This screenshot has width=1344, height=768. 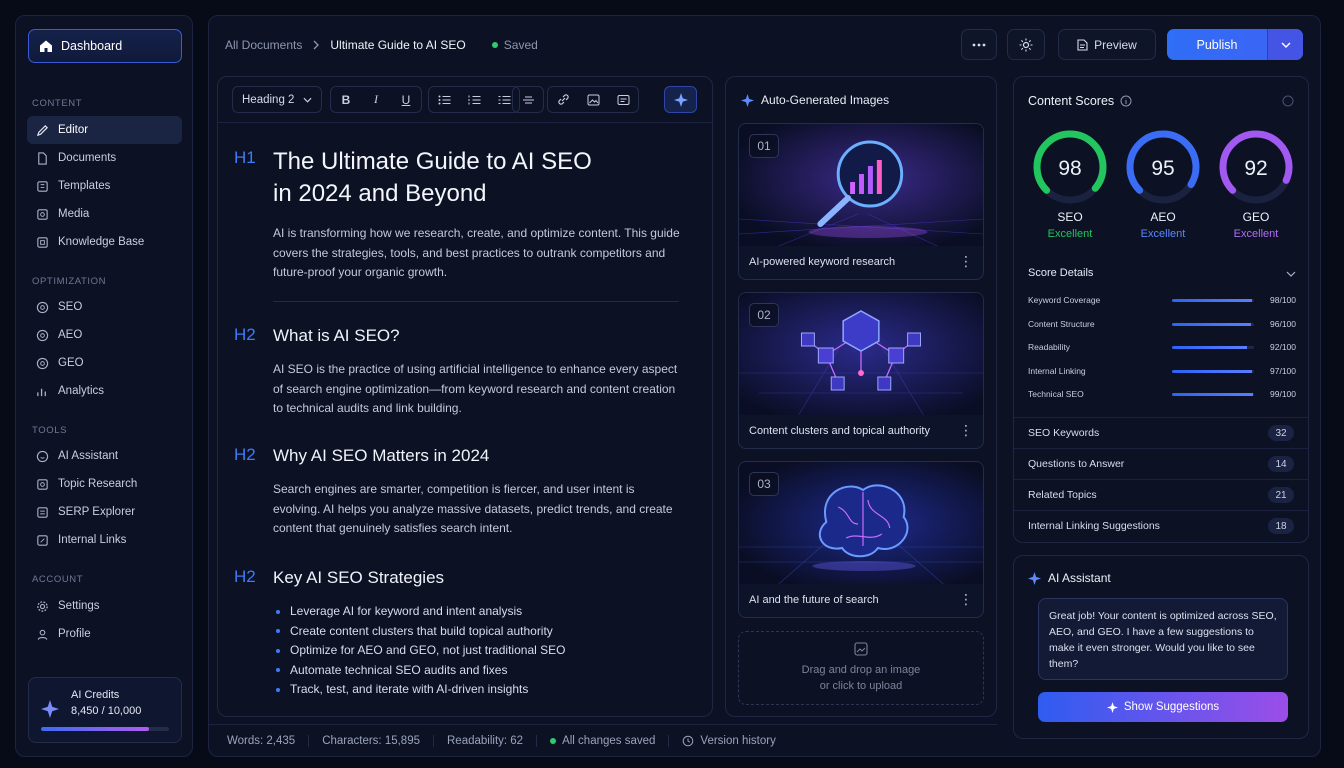 What do you see at coordinates (104, 363) in the screenshot?
I see `sidebar-item-geo: GEO` at bounding box center [104, 363].